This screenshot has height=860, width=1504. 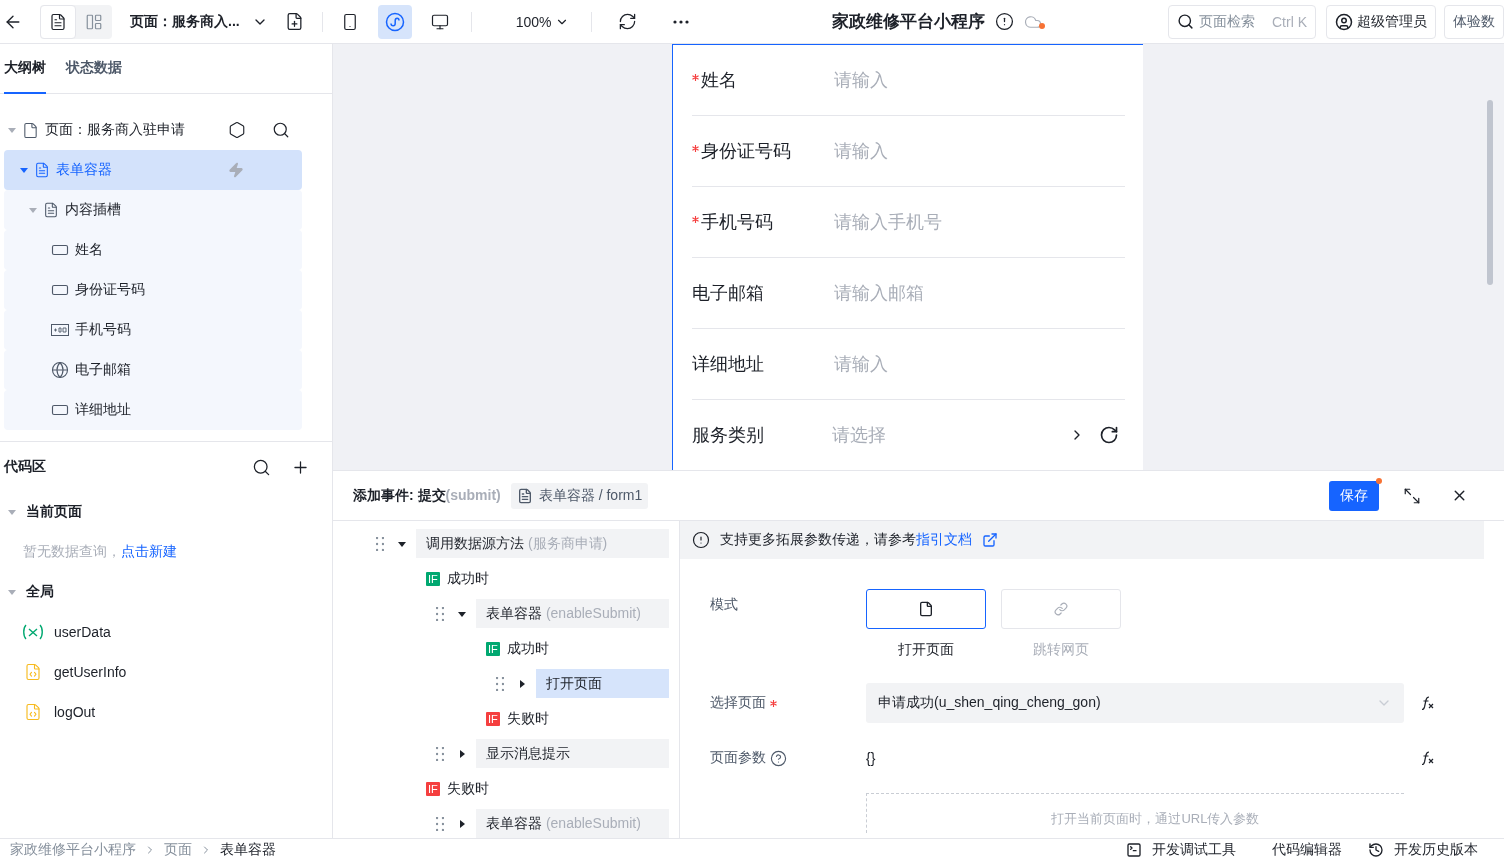 What do you see at coordinates (572, 753) in the screenshot?
I see `action-item: 显示消息提示` at bounding box center [572, 753].